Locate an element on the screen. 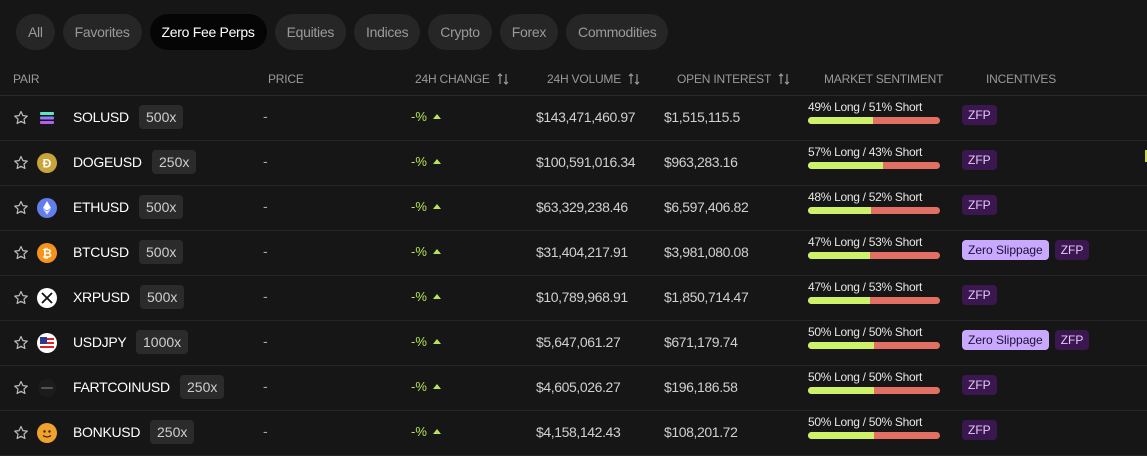  us-flag-icon is located at coordinates (47, 343).